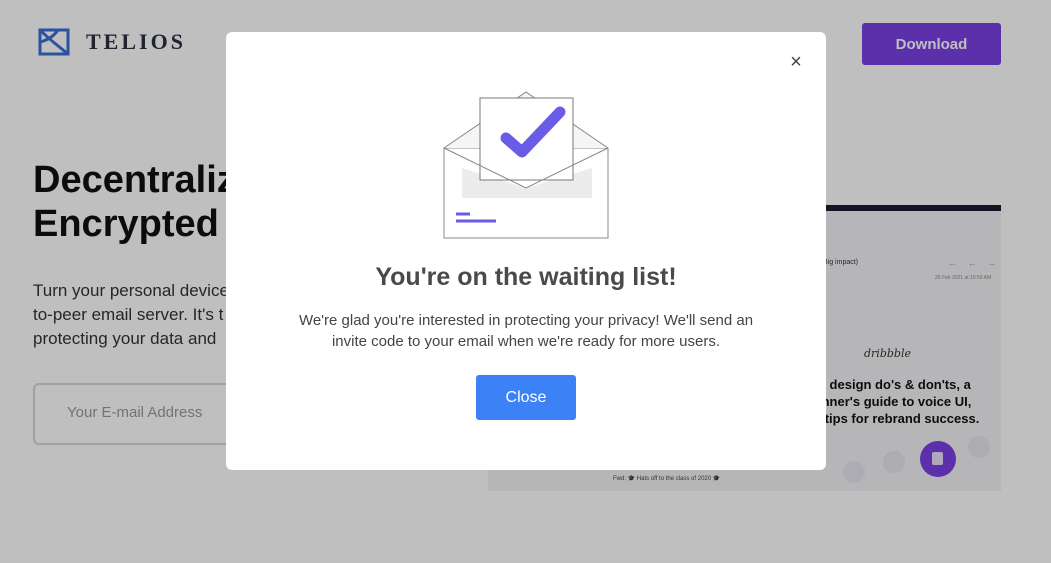  Describe the element at coordinates (796, 62) in the screenshot. I see `close-icon: ×` at that location.